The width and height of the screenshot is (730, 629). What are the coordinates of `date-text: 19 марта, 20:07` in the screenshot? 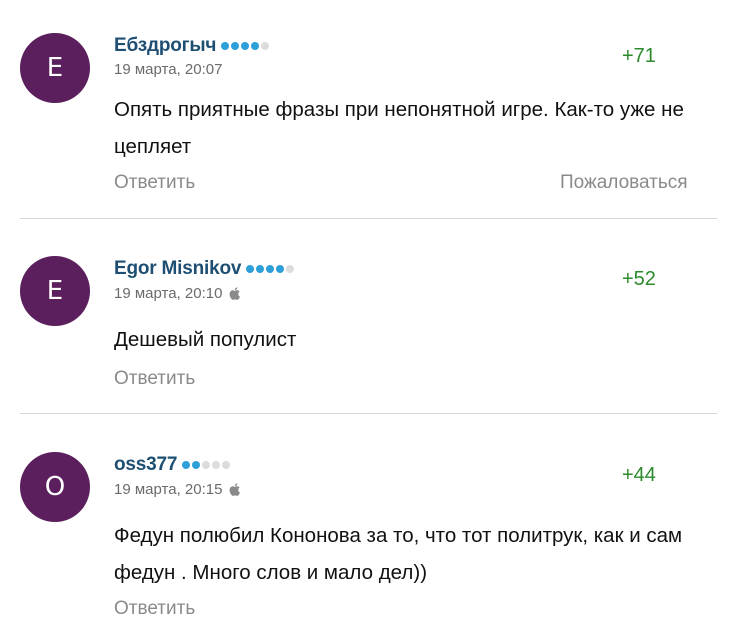 It's located at (168, 69).